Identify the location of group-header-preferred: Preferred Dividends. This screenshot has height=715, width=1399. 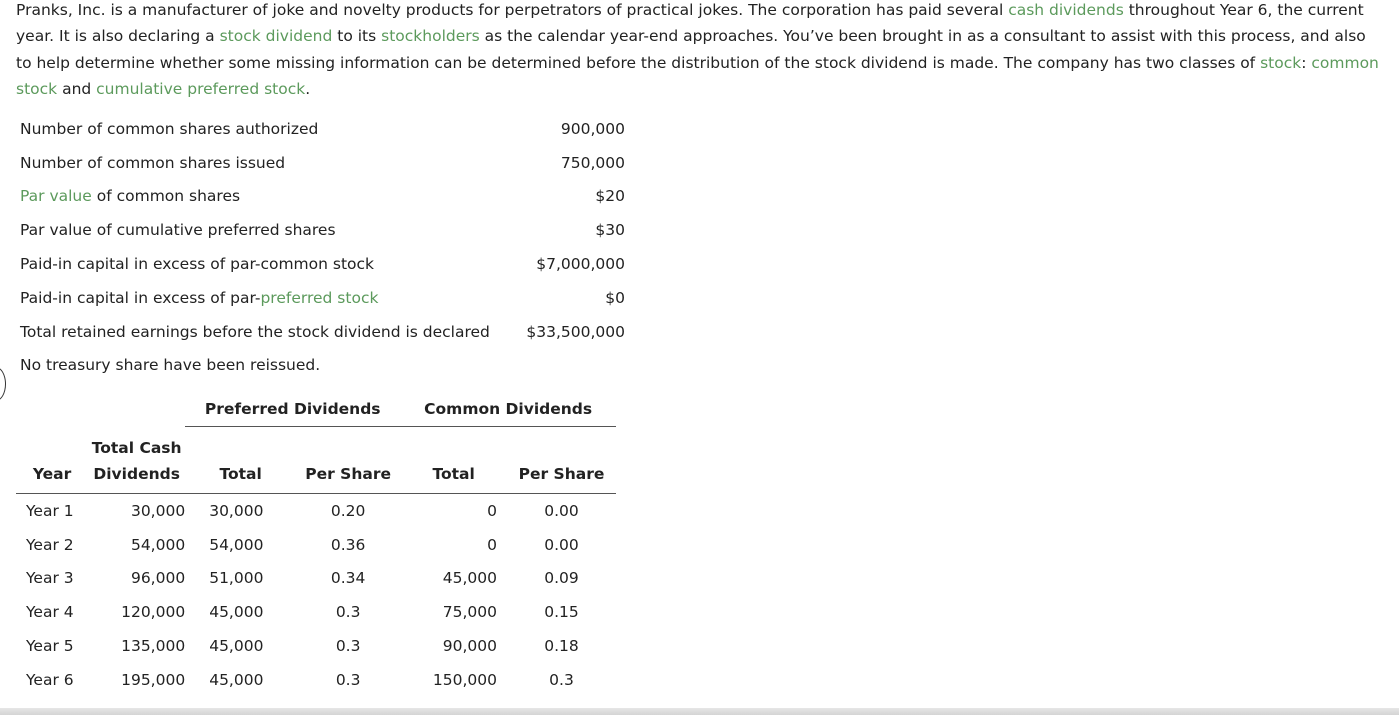
(293, 409).